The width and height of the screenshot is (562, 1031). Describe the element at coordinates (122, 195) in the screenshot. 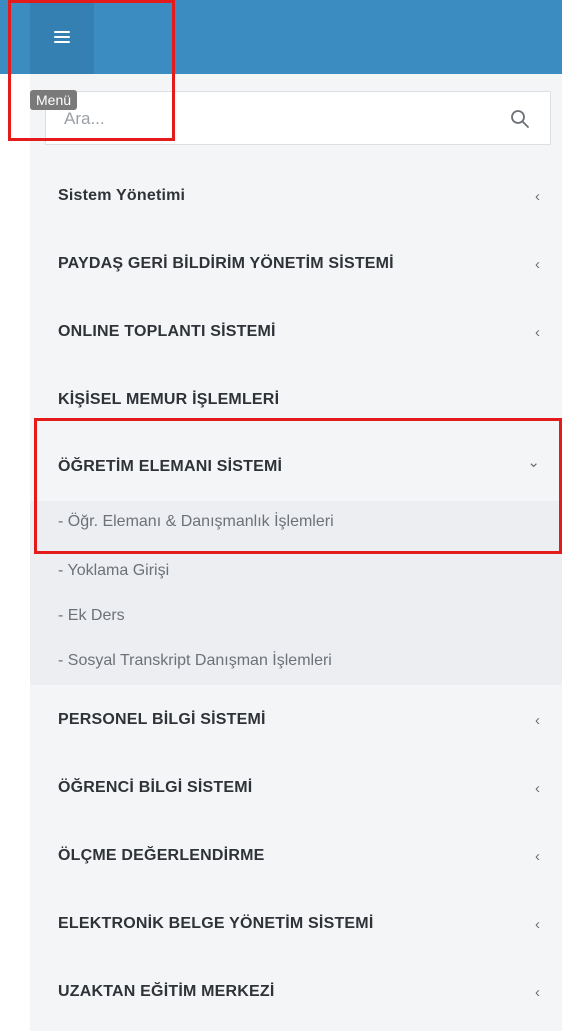

I see `menu-item-label: Sistem Yönetimi` at that location.